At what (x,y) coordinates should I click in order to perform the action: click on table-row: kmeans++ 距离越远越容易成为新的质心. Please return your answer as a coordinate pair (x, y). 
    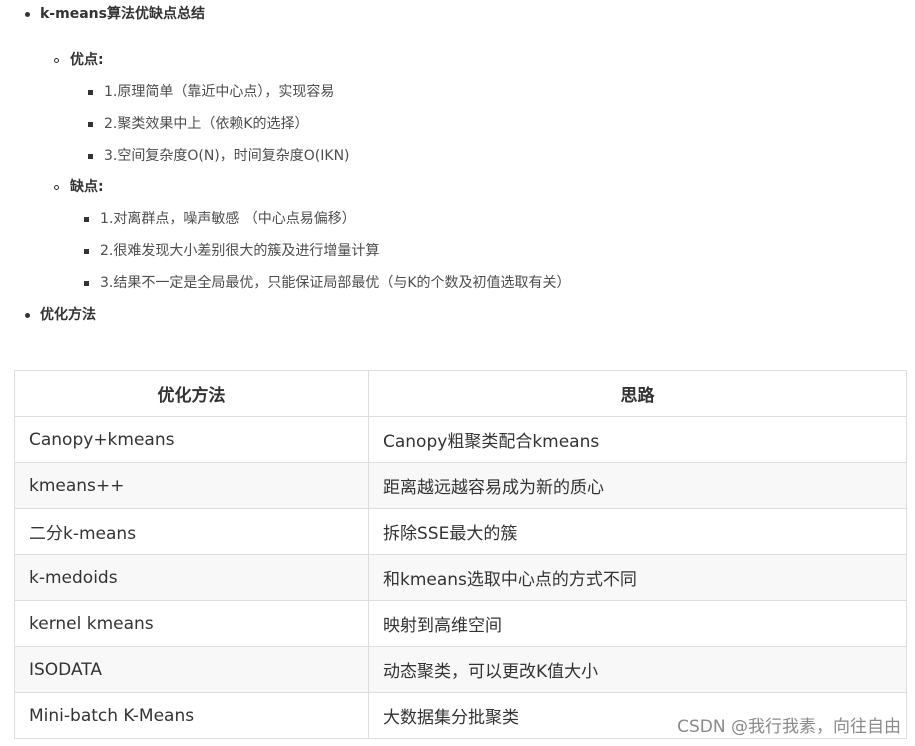
    Looking at the image, I should click on (460, 485).